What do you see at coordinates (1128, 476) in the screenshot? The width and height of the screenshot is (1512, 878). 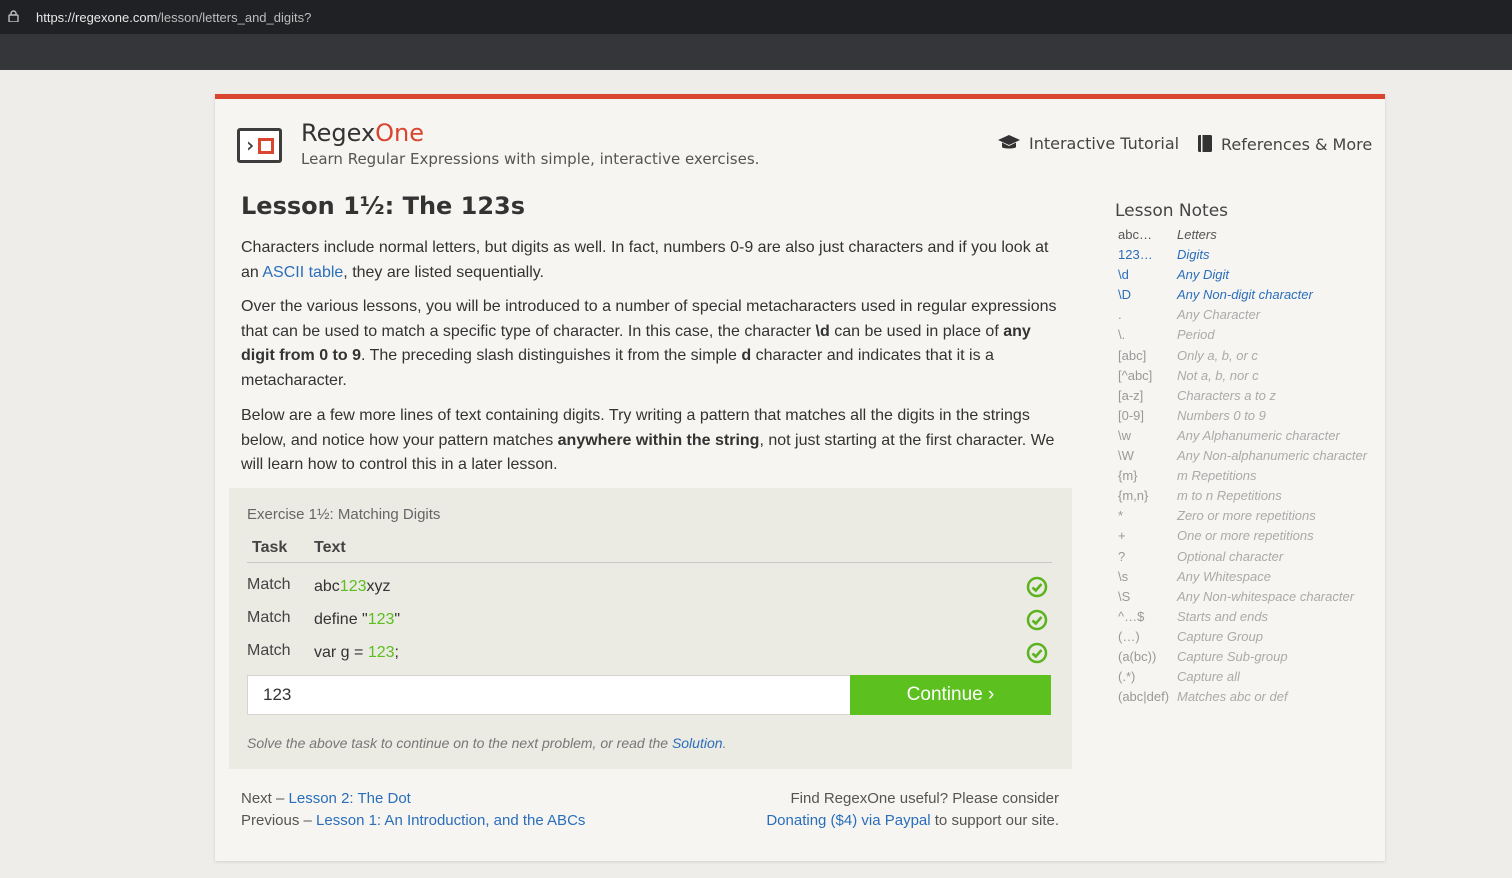 I see `note-key: {m}` at bounding box center [1128, 476].